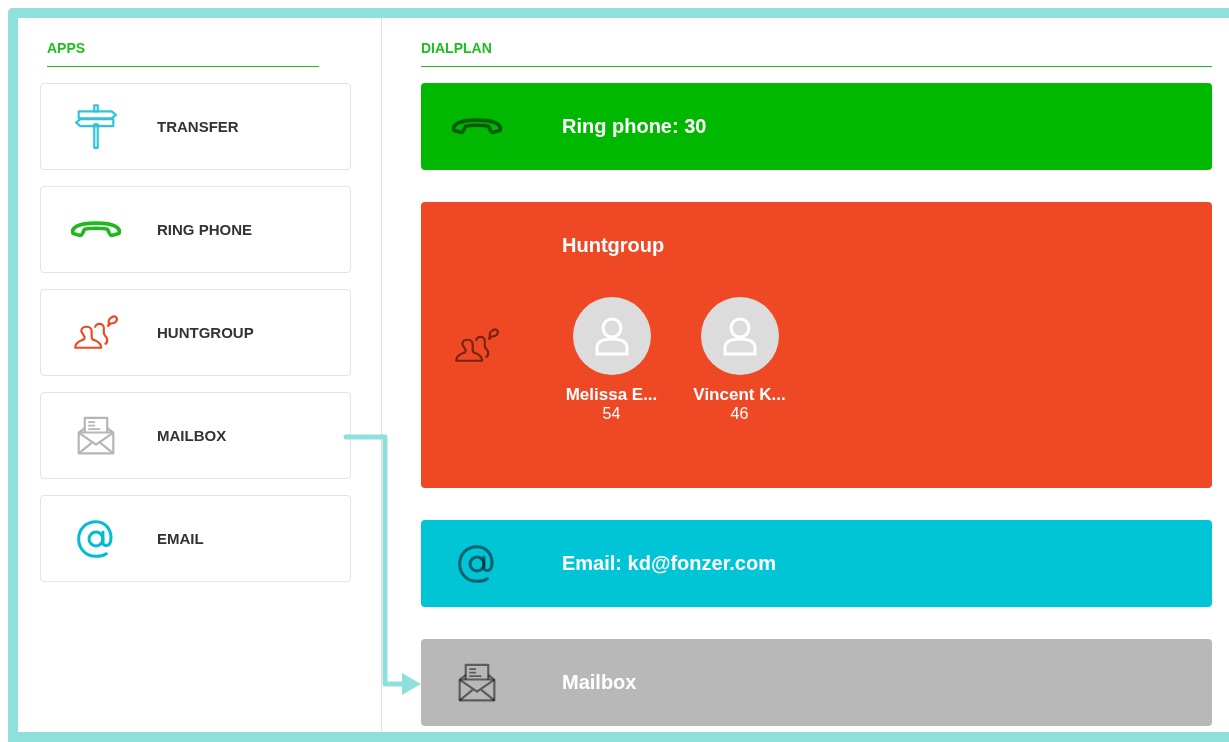  I want to click on block-title: Email: kd@fonzer.com, so click(669, 563).